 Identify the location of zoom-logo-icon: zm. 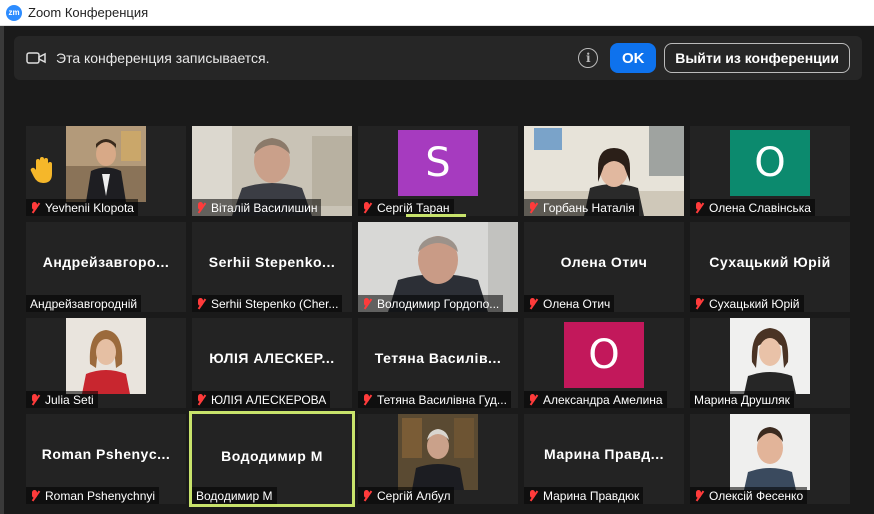
(14, 12).